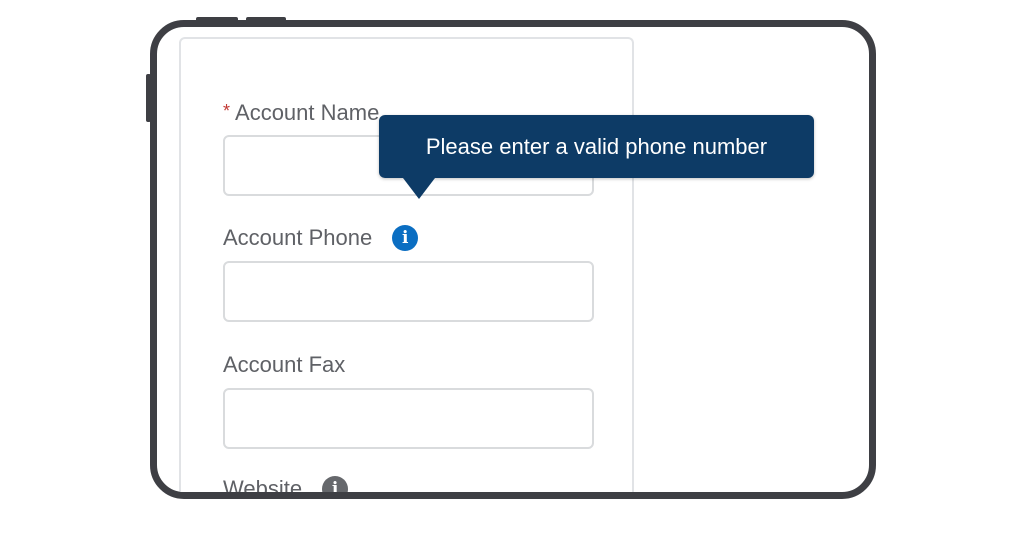  What do you see at coordinates (408, 291) in the screenshot?
I see `account-phone-input` at bounding box center [408, 291].